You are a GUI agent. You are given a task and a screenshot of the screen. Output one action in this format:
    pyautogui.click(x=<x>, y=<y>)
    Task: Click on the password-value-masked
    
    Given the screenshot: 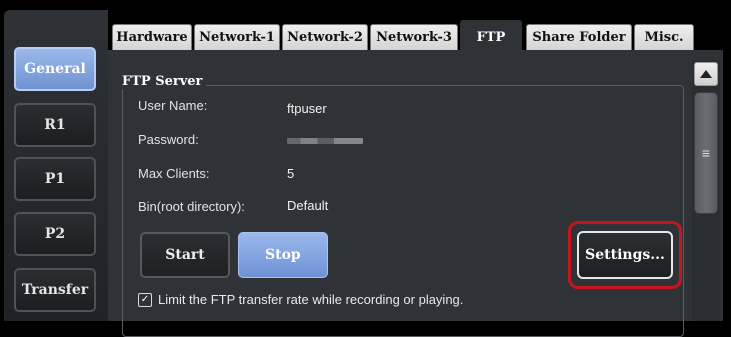 What is the action you would take?
    pyautogui.click(x=325, y=141)
    